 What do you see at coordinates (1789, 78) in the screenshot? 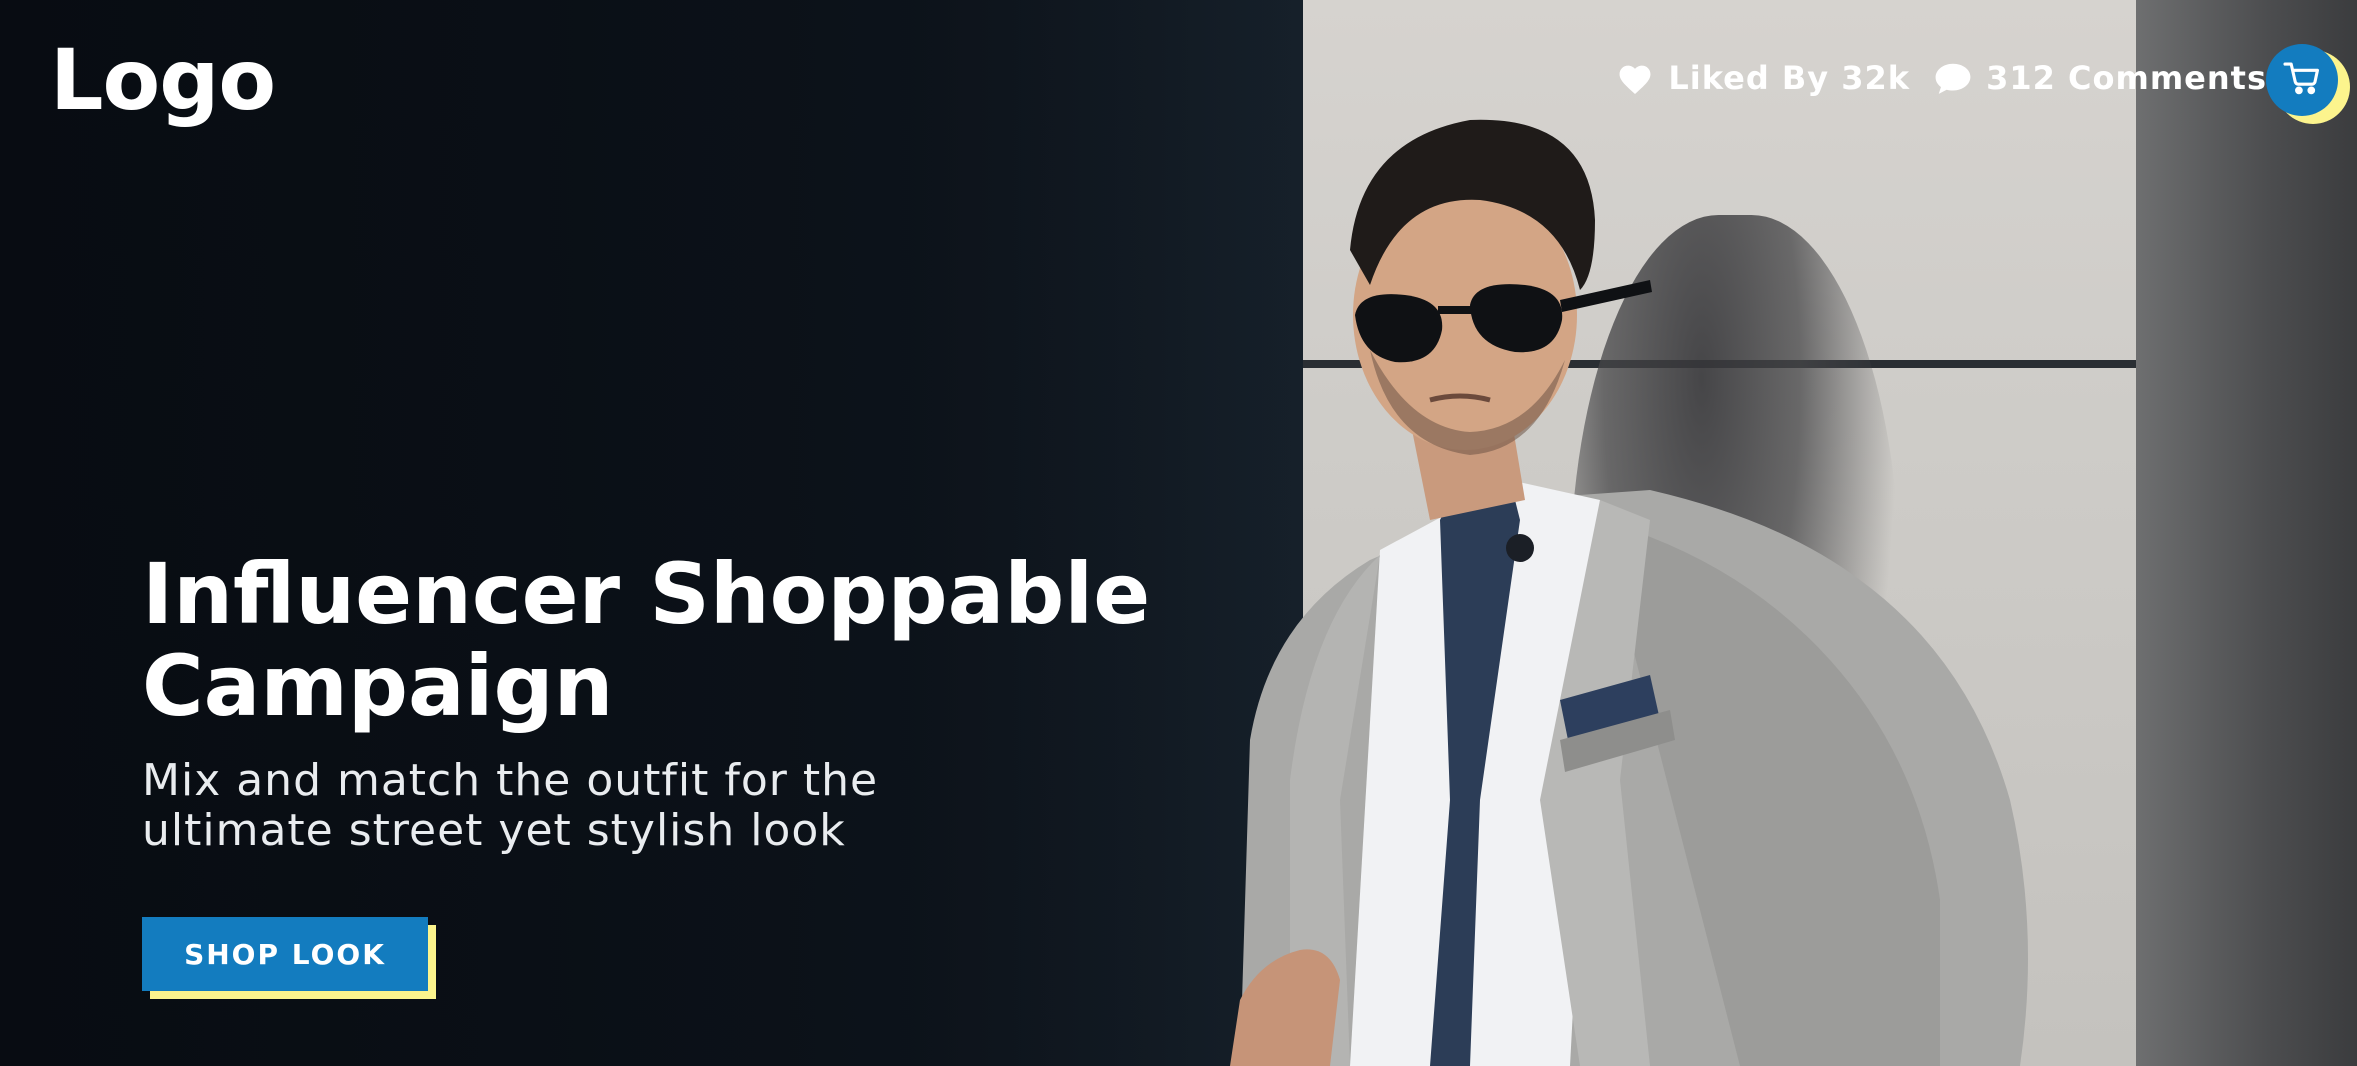
I see `likes-label: Liked By 32k` at bounding box center [1789, 78].